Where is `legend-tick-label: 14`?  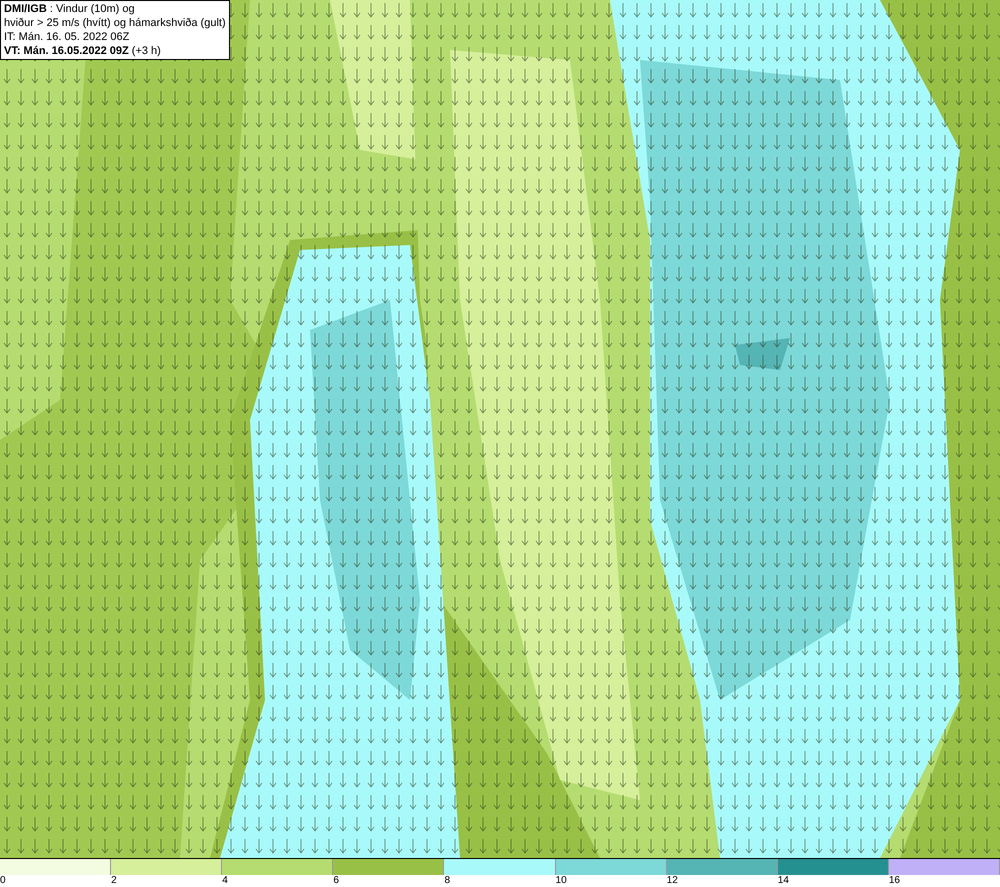 legend-tick-label: 14 is located at coordinates (783, 881).